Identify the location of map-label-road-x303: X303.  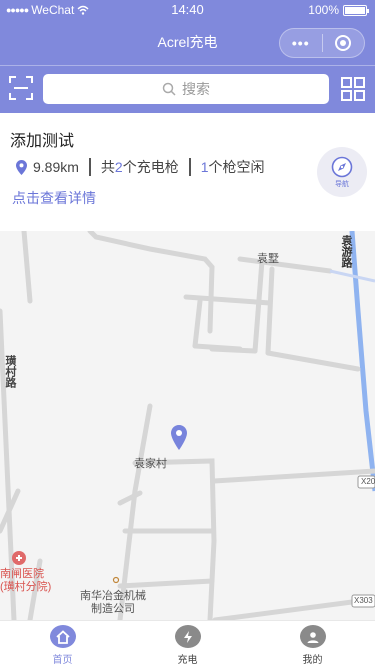
(363, 600).